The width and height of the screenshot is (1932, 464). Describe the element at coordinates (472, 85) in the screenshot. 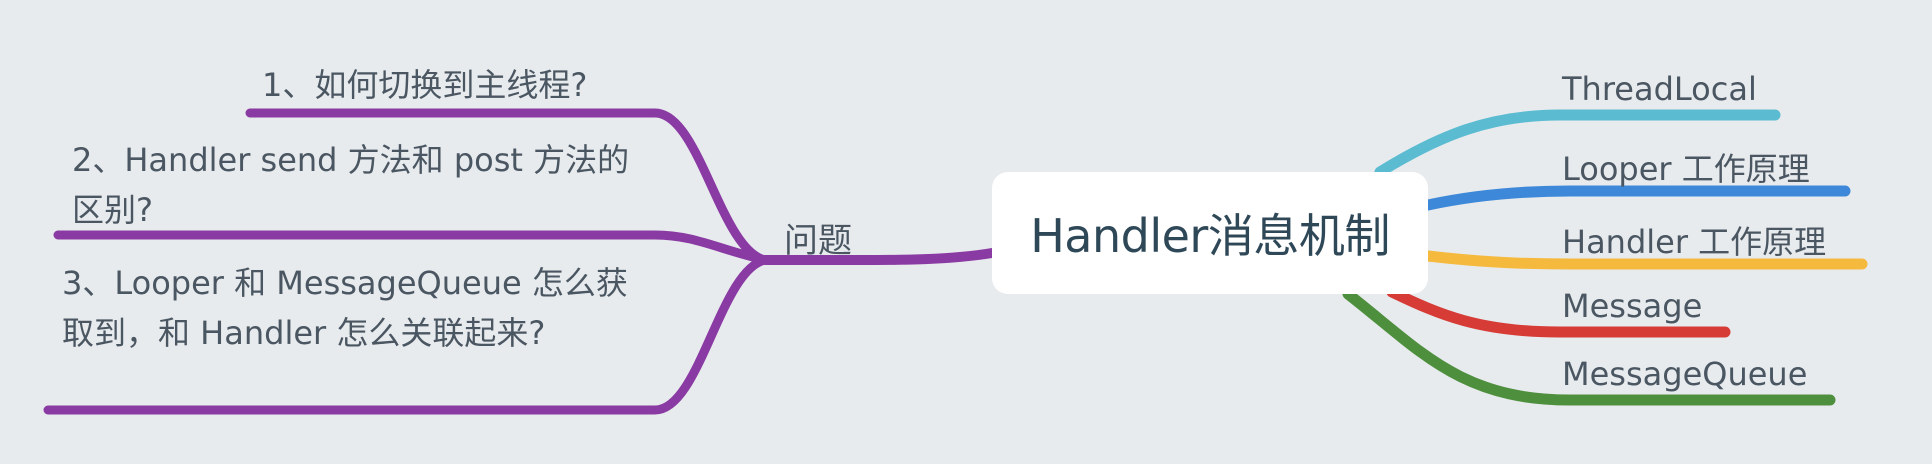

I see `question-1: 1、如何切换到主线程?` at that location.